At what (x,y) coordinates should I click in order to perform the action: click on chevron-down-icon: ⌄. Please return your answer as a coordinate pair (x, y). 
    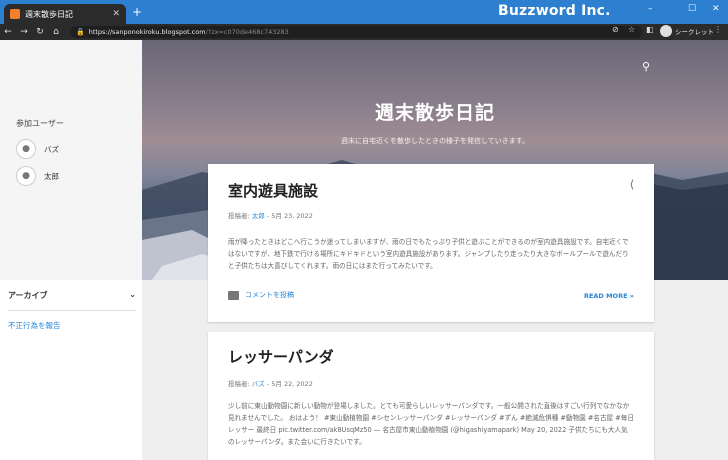
    Looking at the image, I should click on (132, 294).